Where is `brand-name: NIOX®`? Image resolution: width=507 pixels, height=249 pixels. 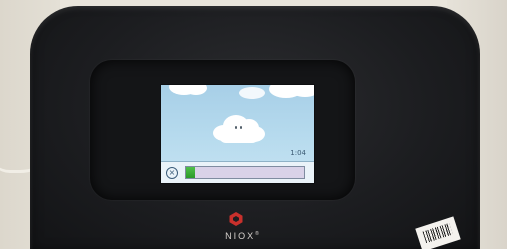 brand-name: NIOX® is located at coordinates (243, 236).